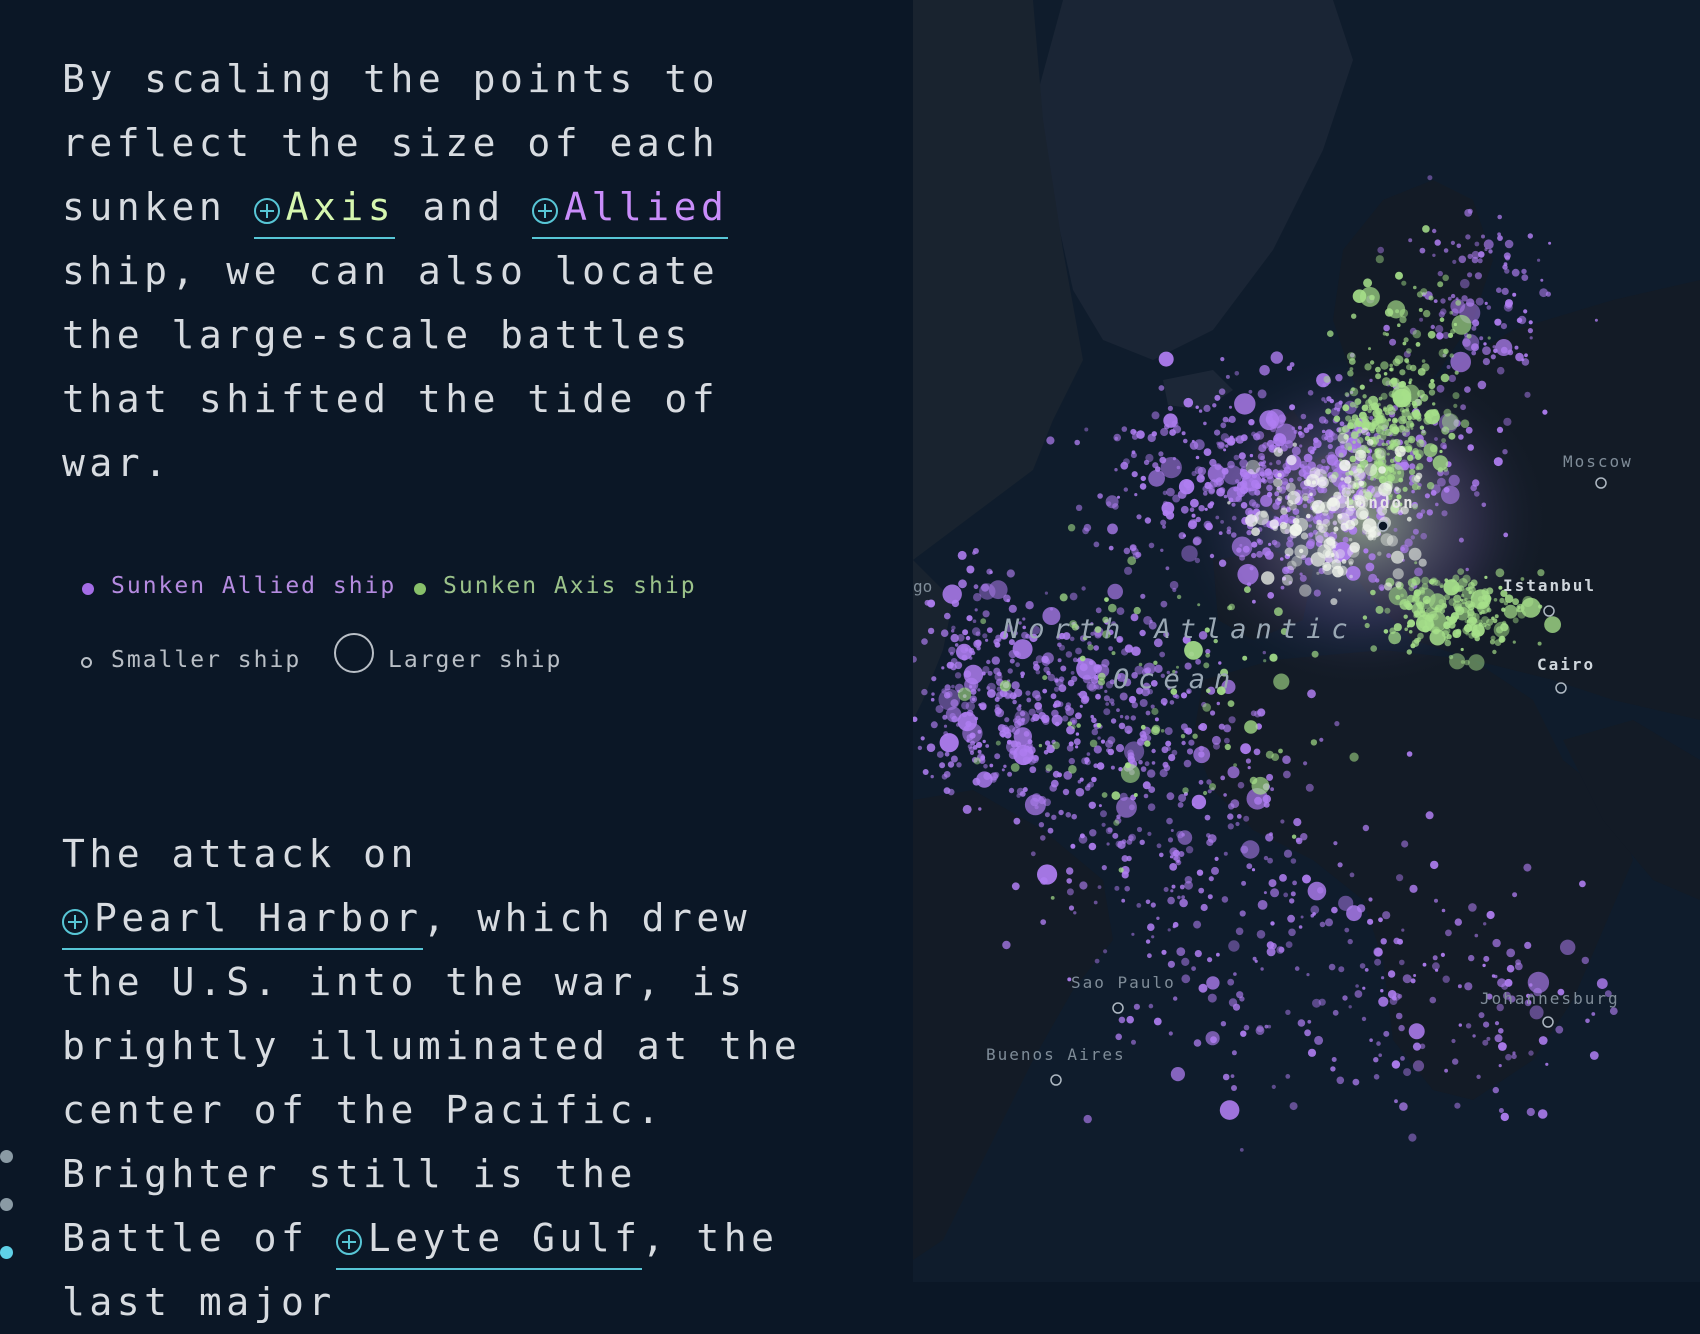  What do you see at coordinates (340, 207) in the screenshot?
I see `axis-link-label: Axis` at bounding box center [340, 207].